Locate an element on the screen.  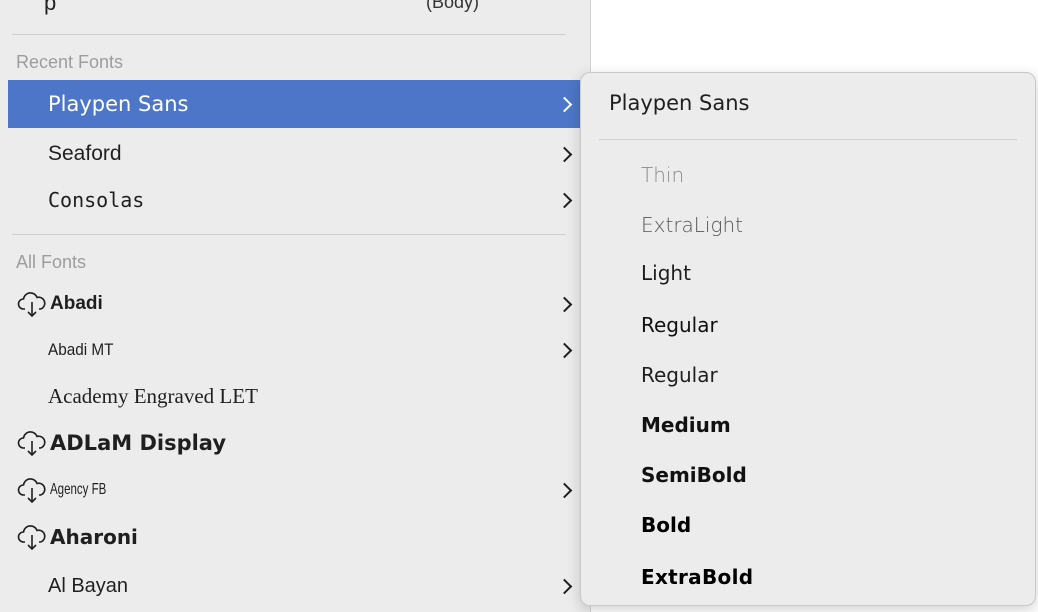
weight-item-semibold: SemiBold is located at coordinates (694, 475).